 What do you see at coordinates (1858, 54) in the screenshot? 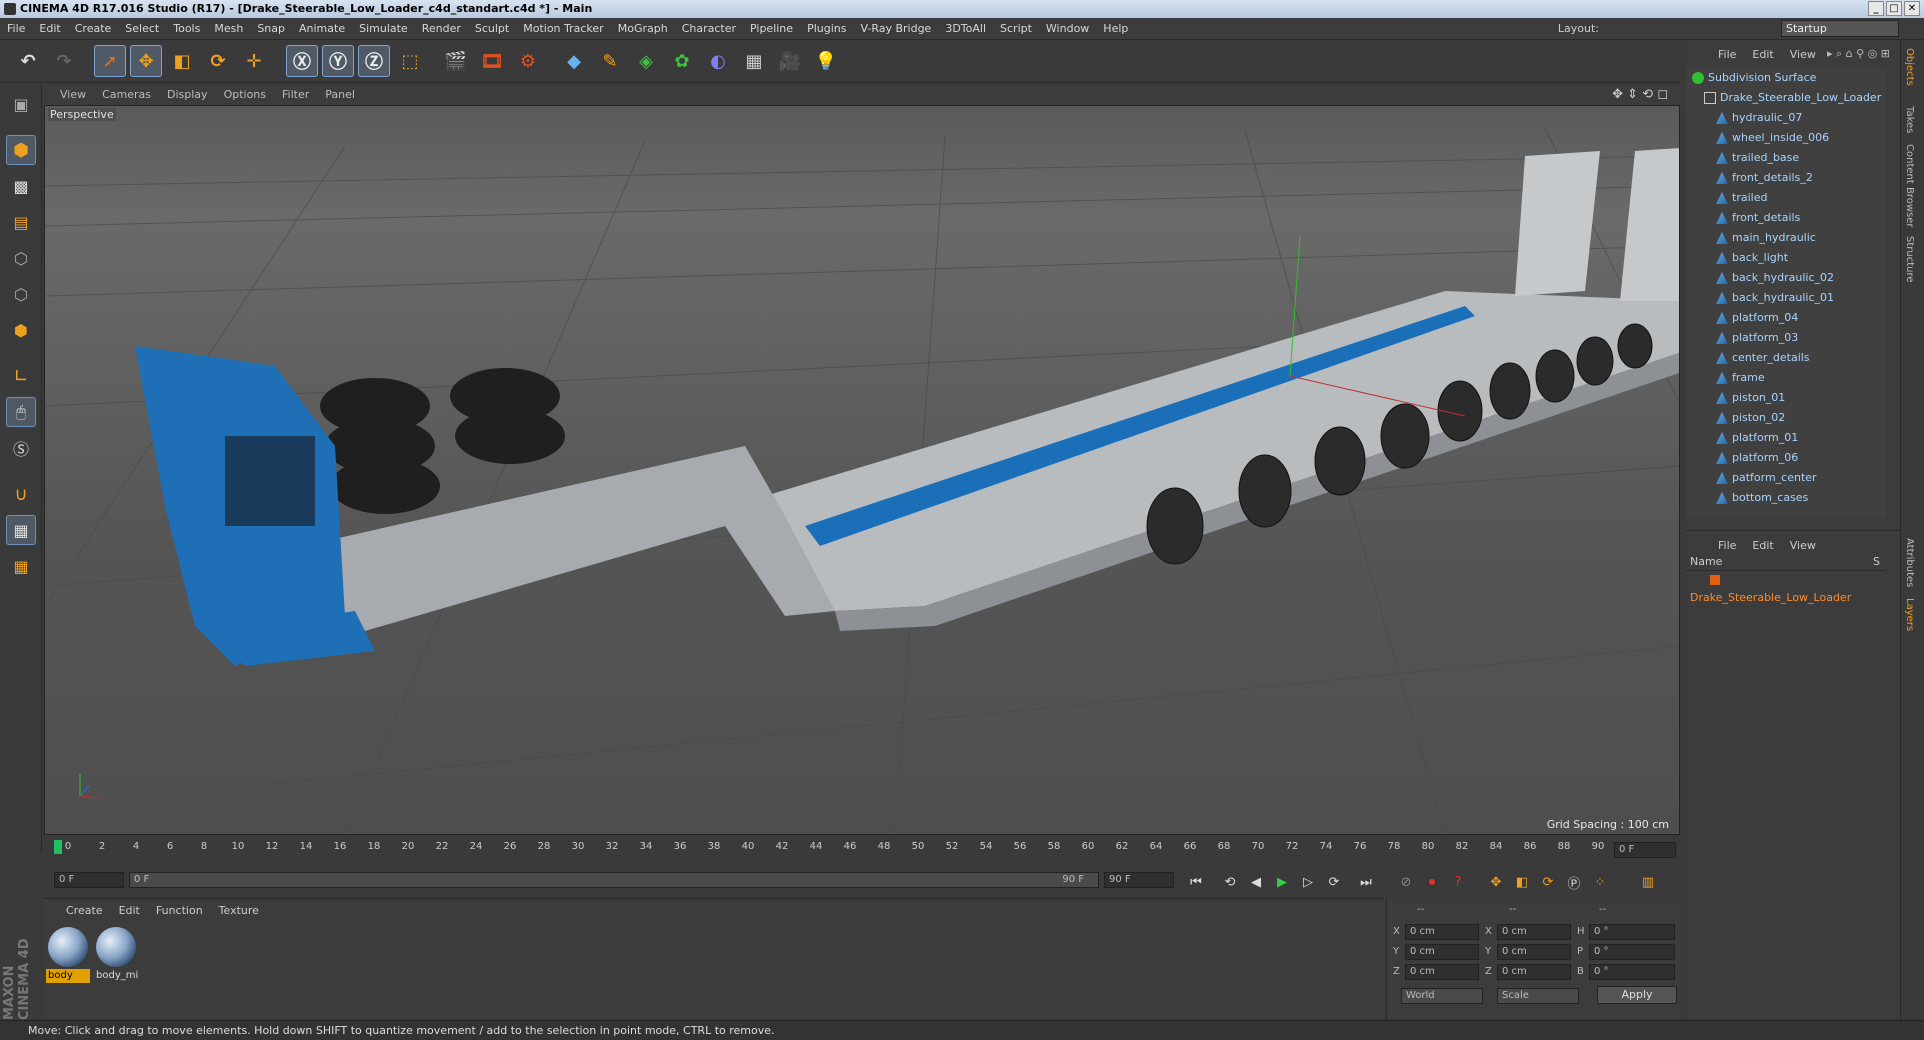
I see `om-toolbar-icons: ▸ ⌕ ⌂ ⚲ ◎ ⊞` at bounding box center [1858, 54].